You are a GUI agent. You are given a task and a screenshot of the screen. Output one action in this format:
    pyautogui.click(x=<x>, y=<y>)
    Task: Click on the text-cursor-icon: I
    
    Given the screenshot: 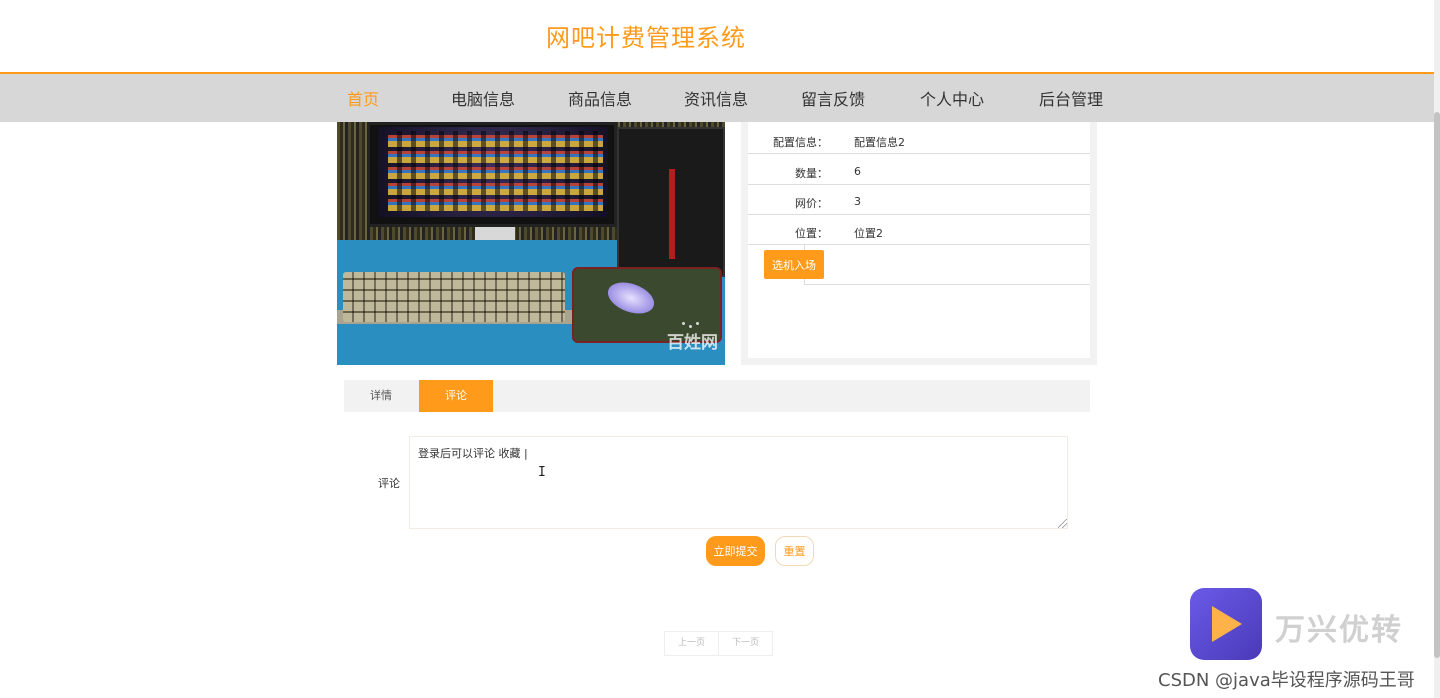 What is the action you would take?
    pyautogui.click(x=542, y=472)
    